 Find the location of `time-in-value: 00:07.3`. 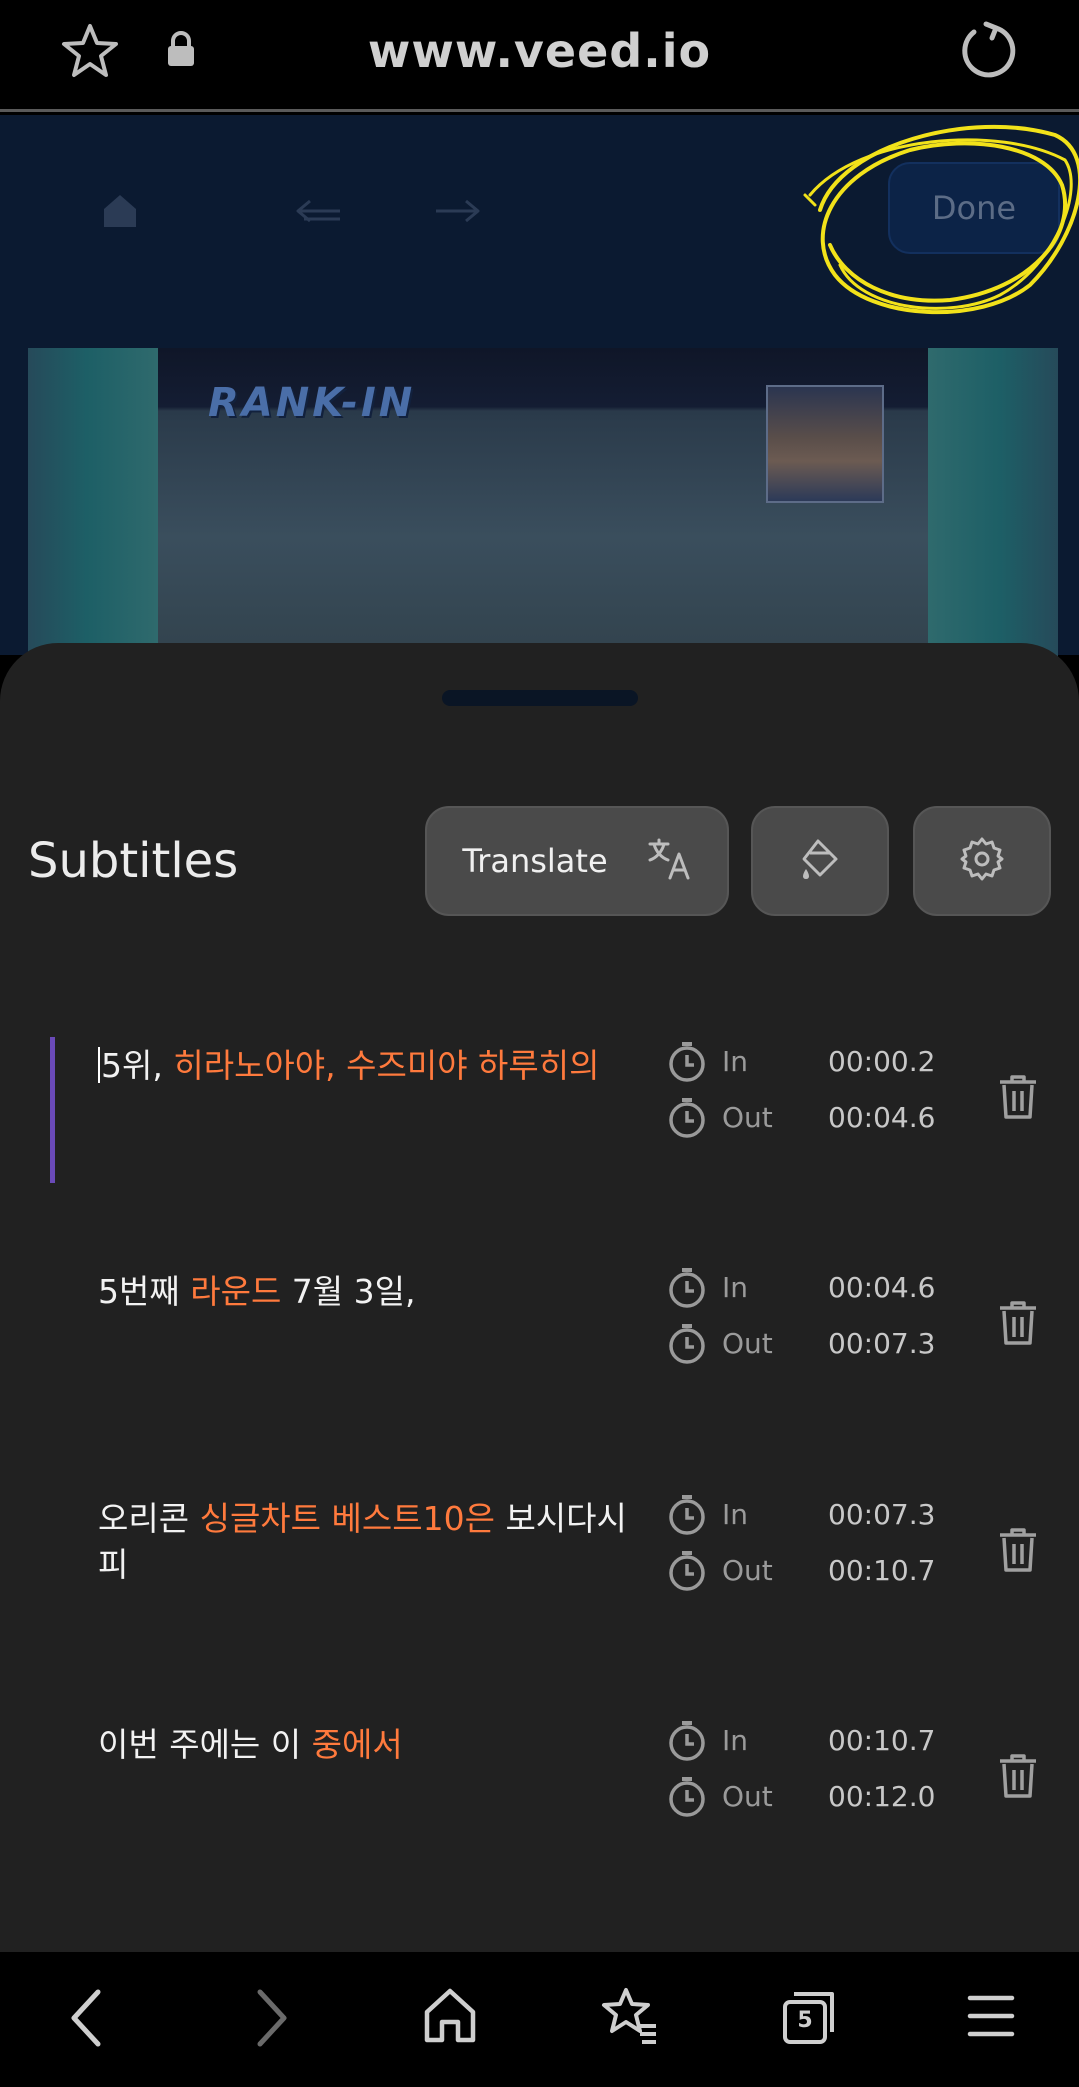

time-in-value: 00:07.3 is located at coordinates (881, 1514).